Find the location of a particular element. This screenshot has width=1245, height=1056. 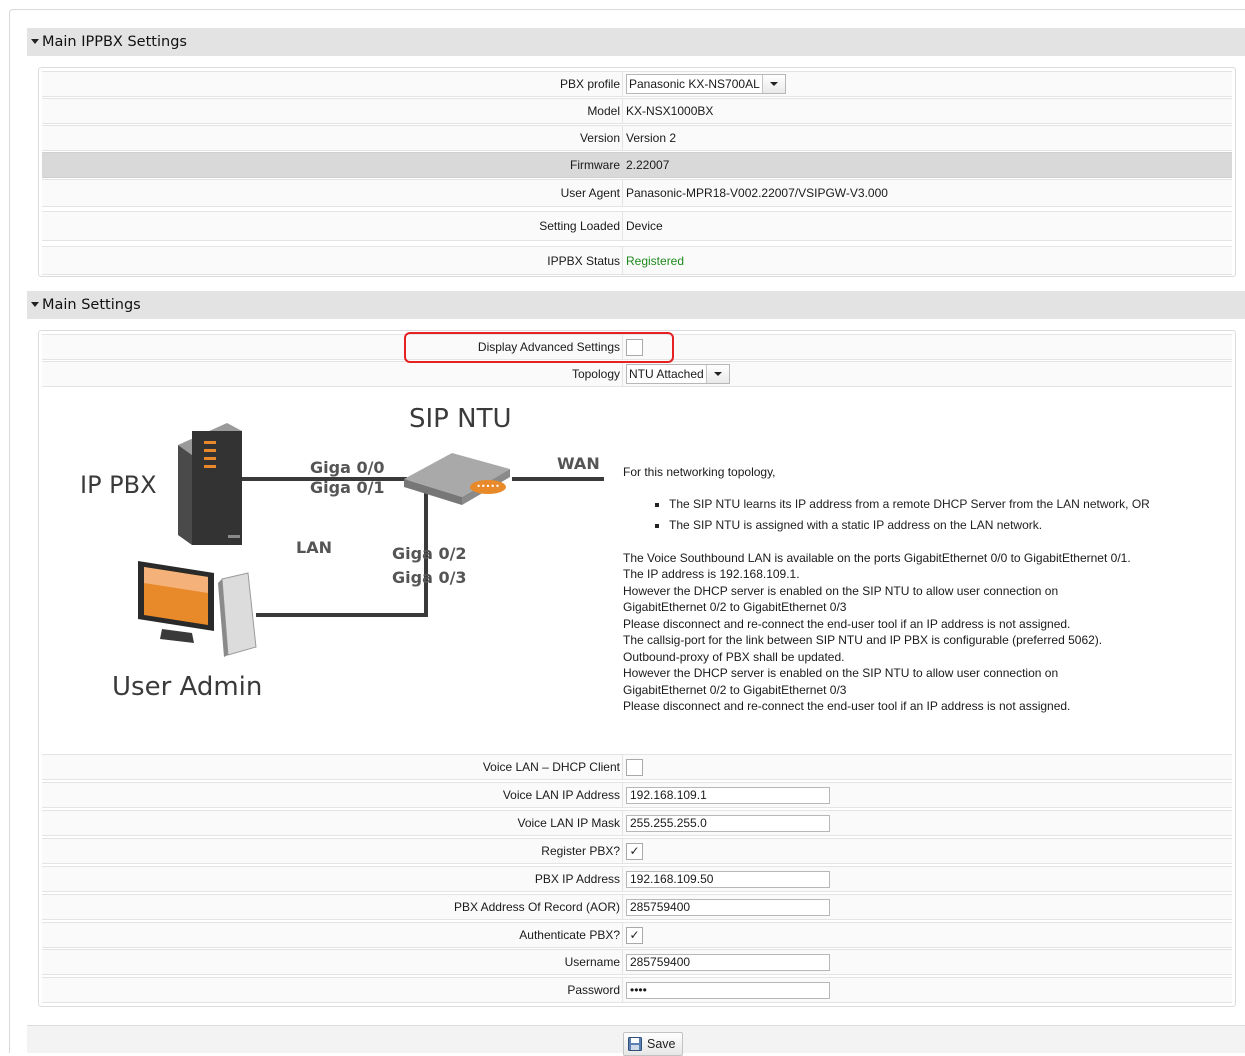

save-button-label: Save is located at coordinates (661, 1044).